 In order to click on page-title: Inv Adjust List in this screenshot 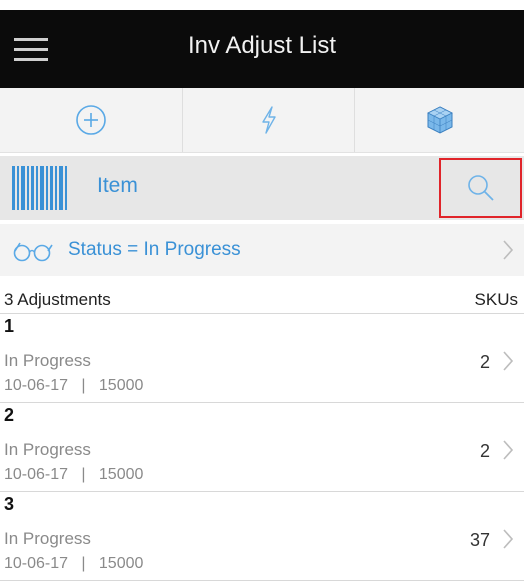, I will do `click(262, 45)`.